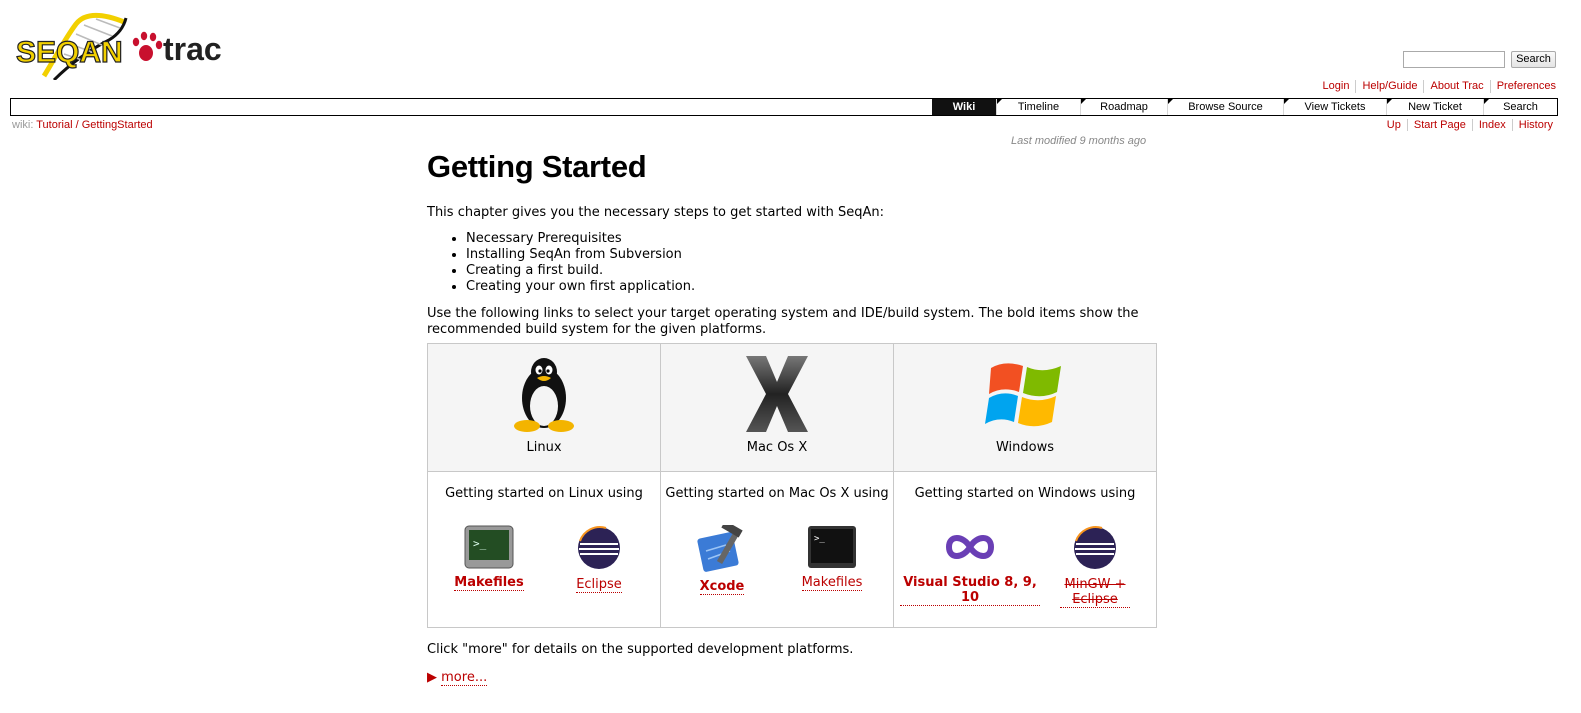  What do you see at coordinates (1434, 107) in the screenshot?
I see `nav-tab-new-ticket: New Ticket` at bounding box center [1434, 107].